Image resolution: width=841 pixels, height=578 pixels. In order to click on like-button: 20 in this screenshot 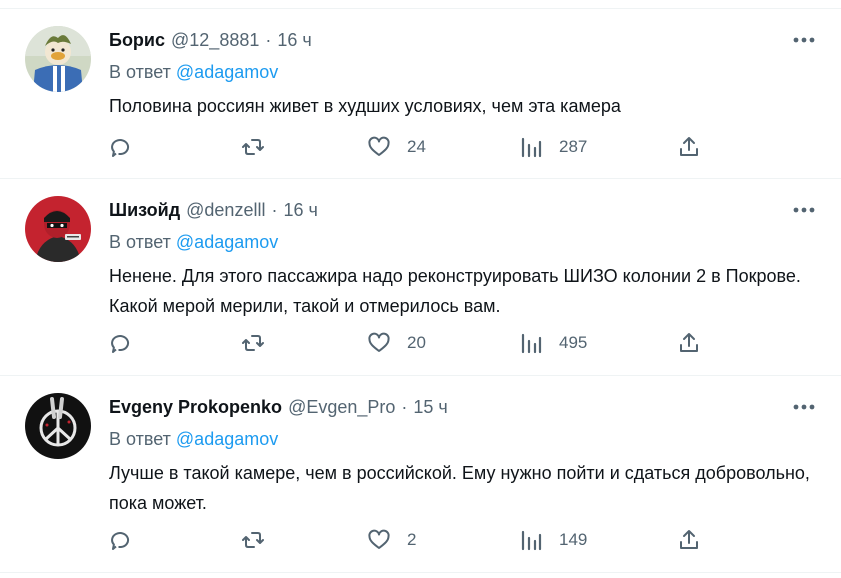, I will do `click(396, 343)`.